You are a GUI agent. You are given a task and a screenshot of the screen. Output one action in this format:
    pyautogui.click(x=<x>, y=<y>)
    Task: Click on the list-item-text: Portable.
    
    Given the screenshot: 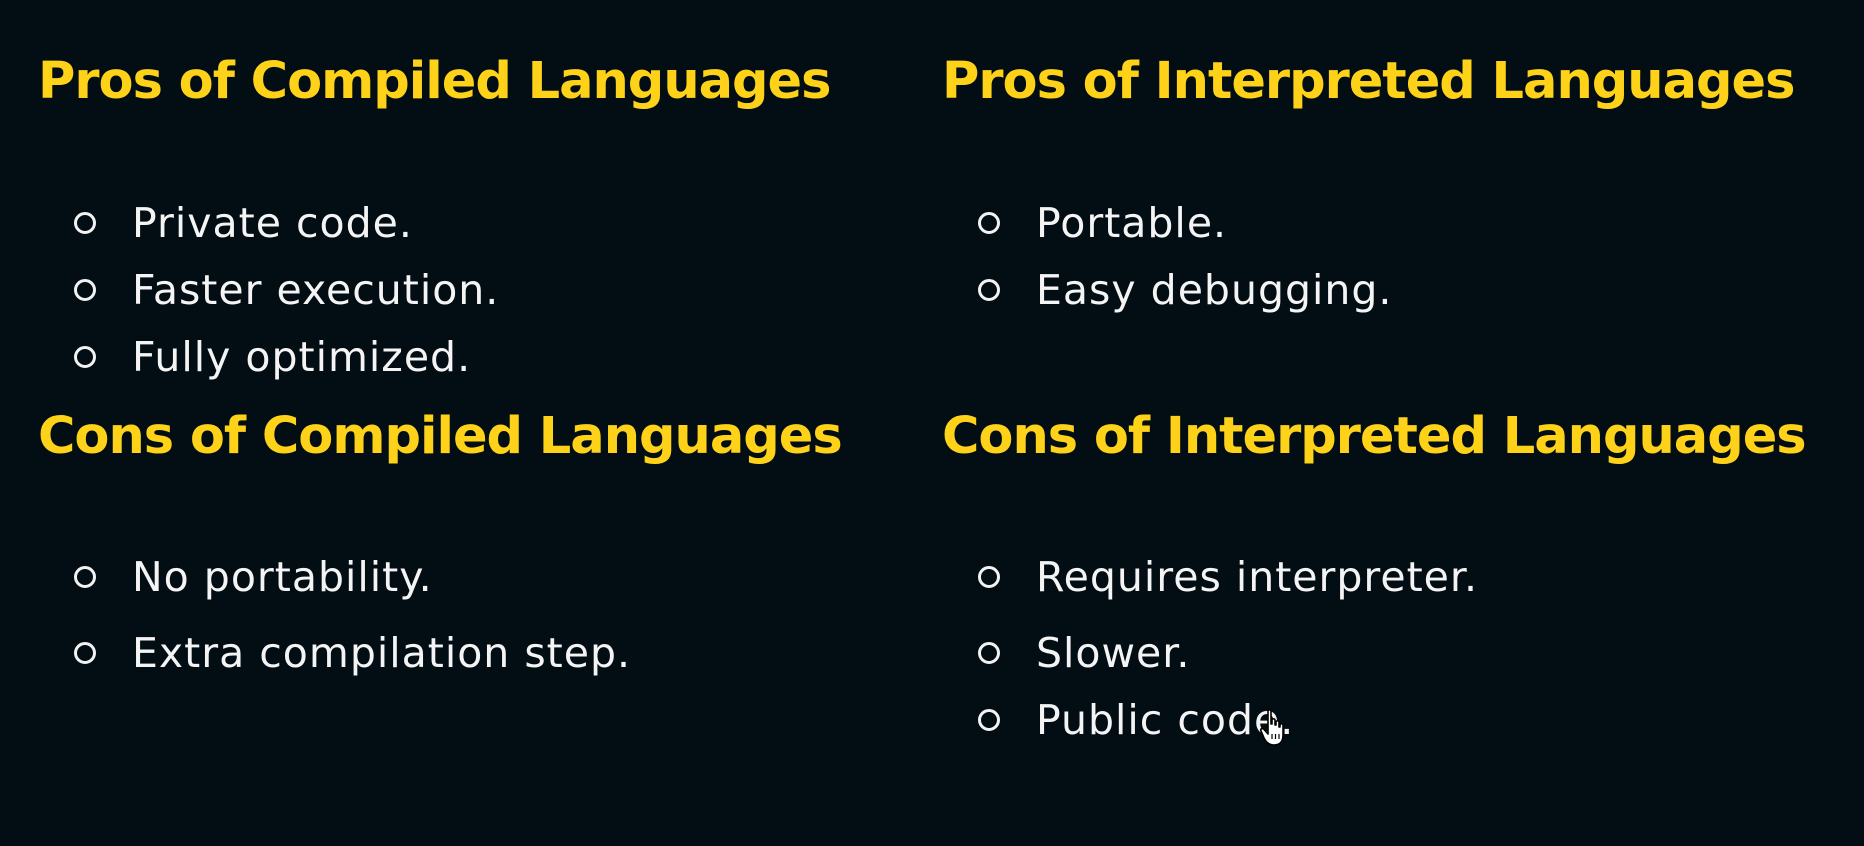 What is the action you would take?
    pyautogui.click(x=1132, y=223)
    